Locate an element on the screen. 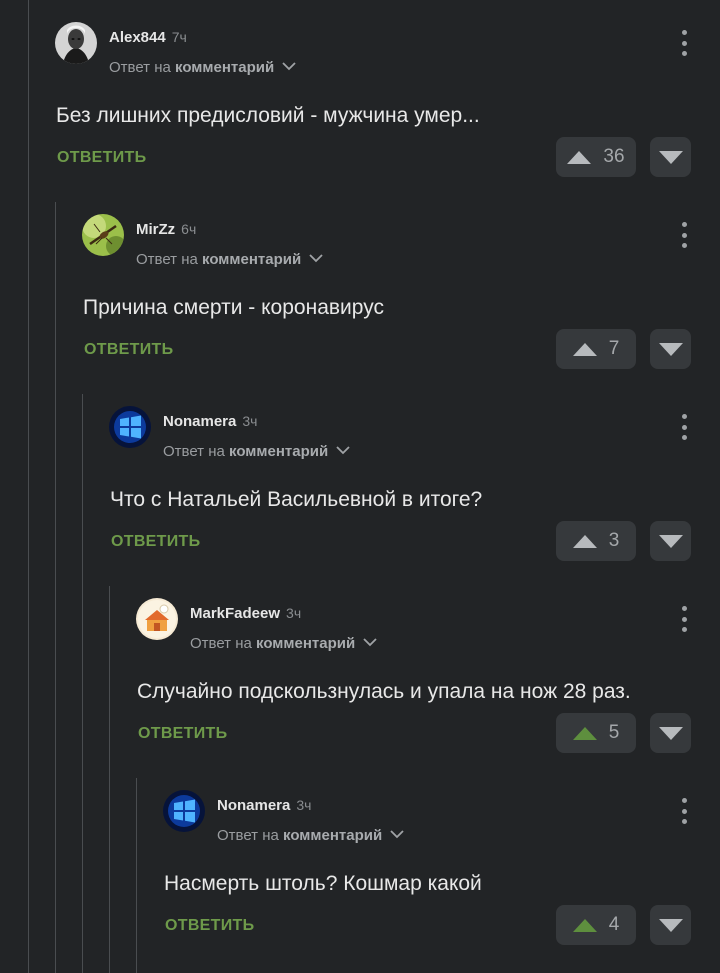  rating-count: 5 is located at coordinates (614, 732).